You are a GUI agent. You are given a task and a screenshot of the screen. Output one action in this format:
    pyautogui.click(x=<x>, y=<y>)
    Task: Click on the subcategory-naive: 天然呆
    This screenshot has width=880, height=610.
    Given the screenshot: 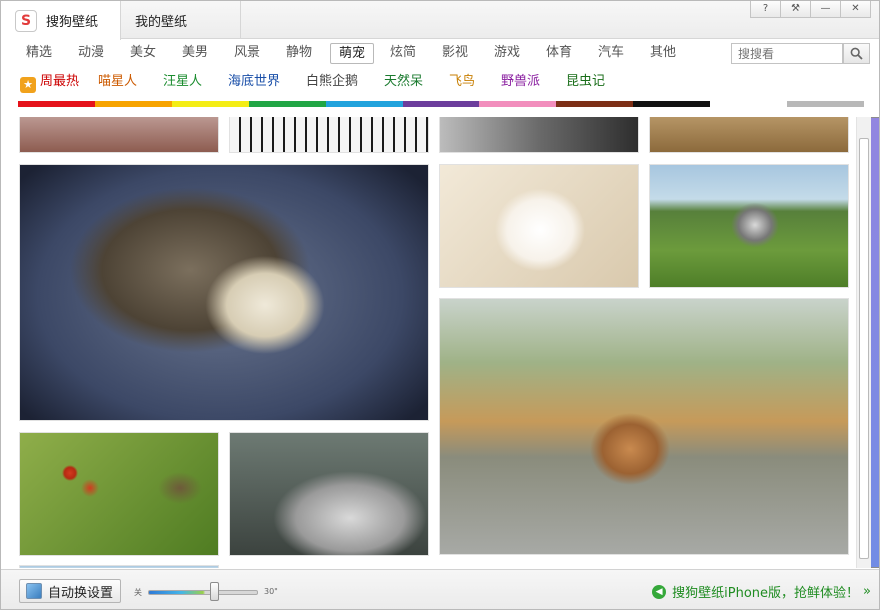 What is the action you would take?
    pyautogui.click(x=403, y=82)
    